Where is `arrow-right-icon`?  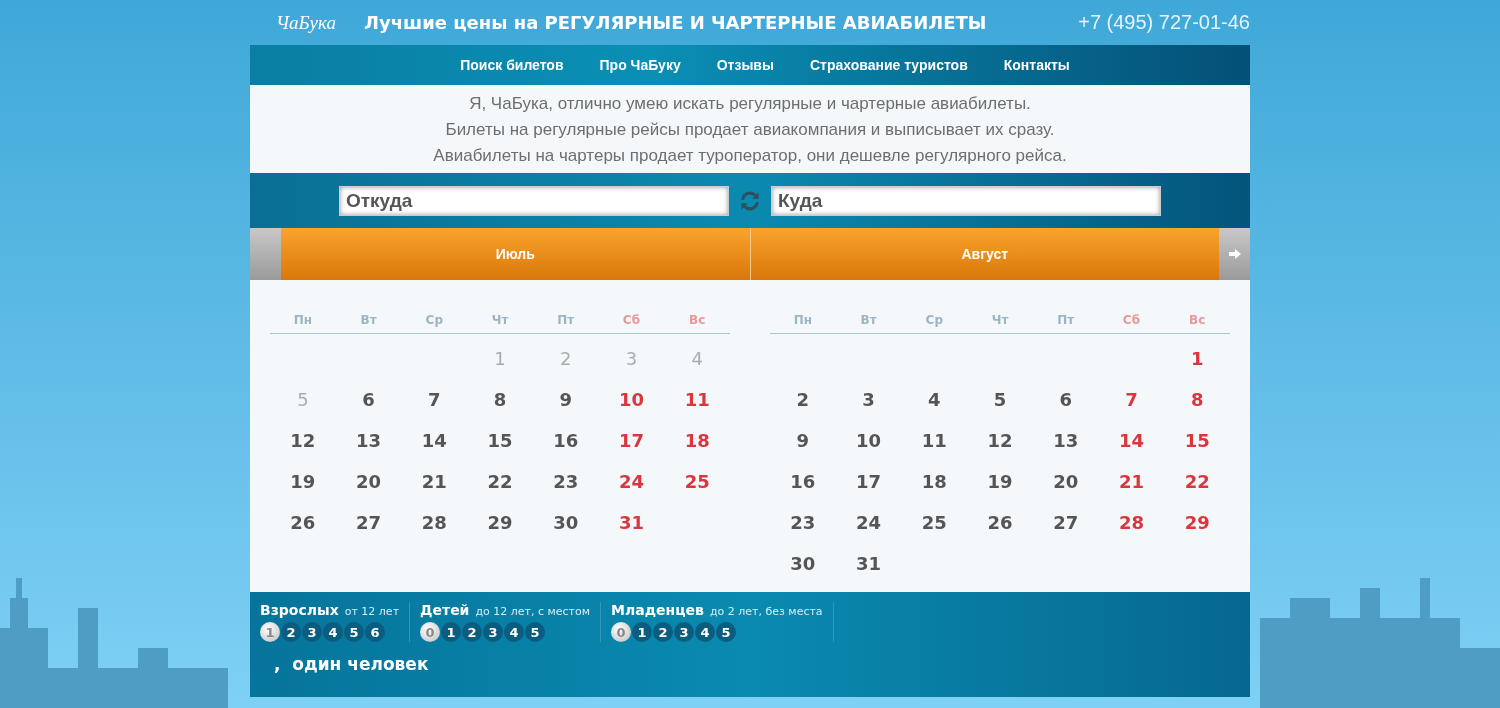 arrow-right-icon is located at coordinates (1234, 254).